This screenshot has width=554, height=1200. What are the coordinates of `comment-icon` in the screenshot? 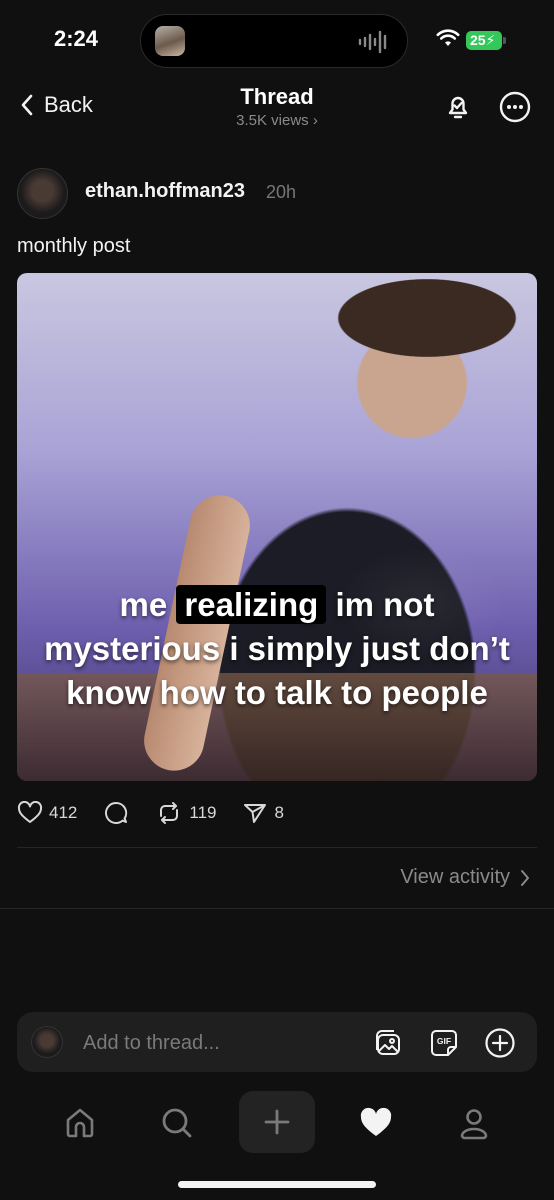 It's located at (116, 812).